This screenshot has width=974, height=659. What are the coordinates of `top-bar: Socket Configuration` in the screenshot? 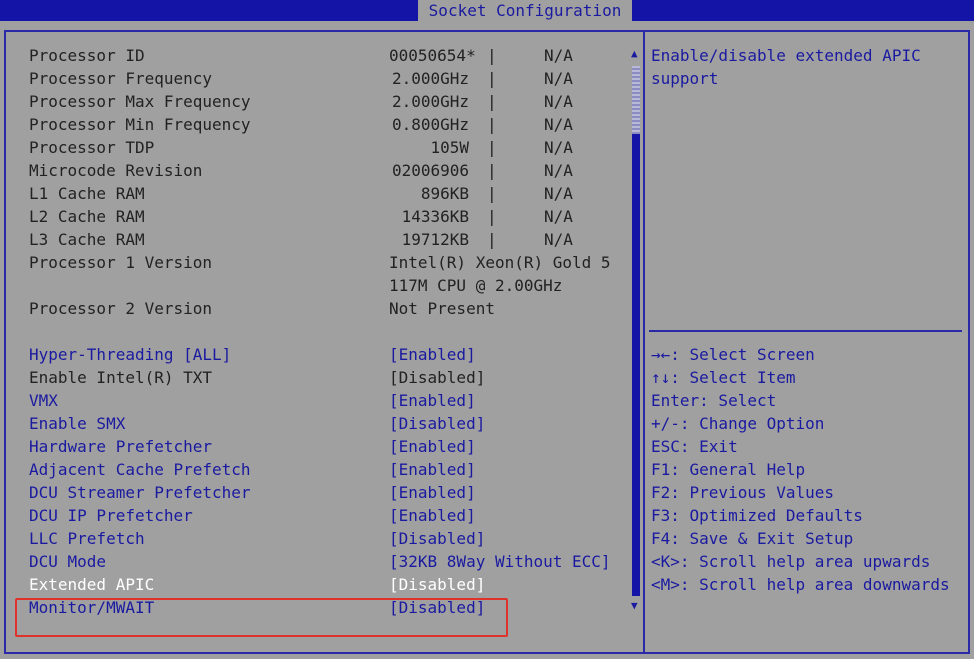 It's located at (487, 10).